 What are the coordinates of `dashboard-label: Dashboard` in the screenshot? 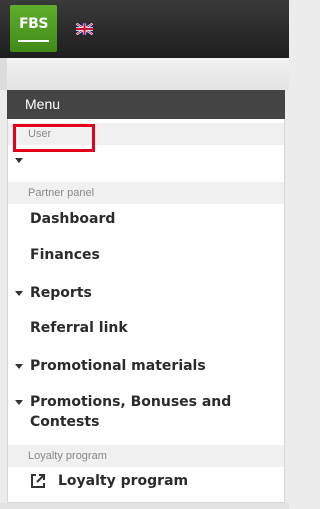 It's located at (73, 219).